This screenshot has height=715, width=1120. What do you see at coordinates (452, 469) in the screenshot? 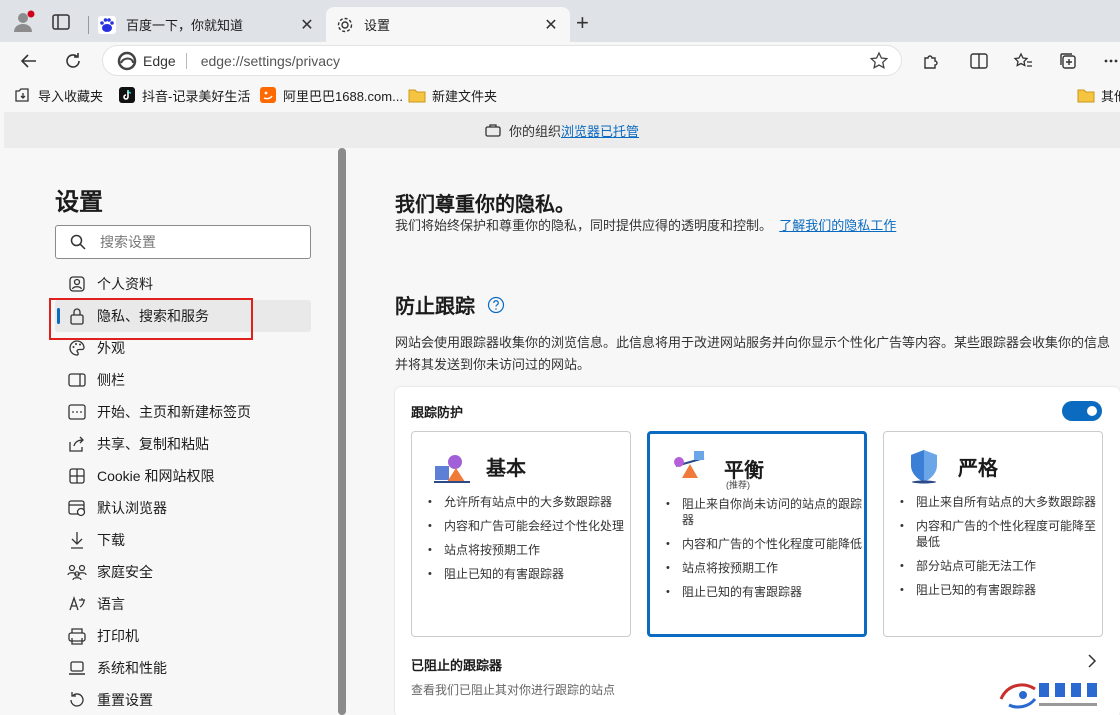
I see `basic-shapes-icon` at bounding box center [452, 469].